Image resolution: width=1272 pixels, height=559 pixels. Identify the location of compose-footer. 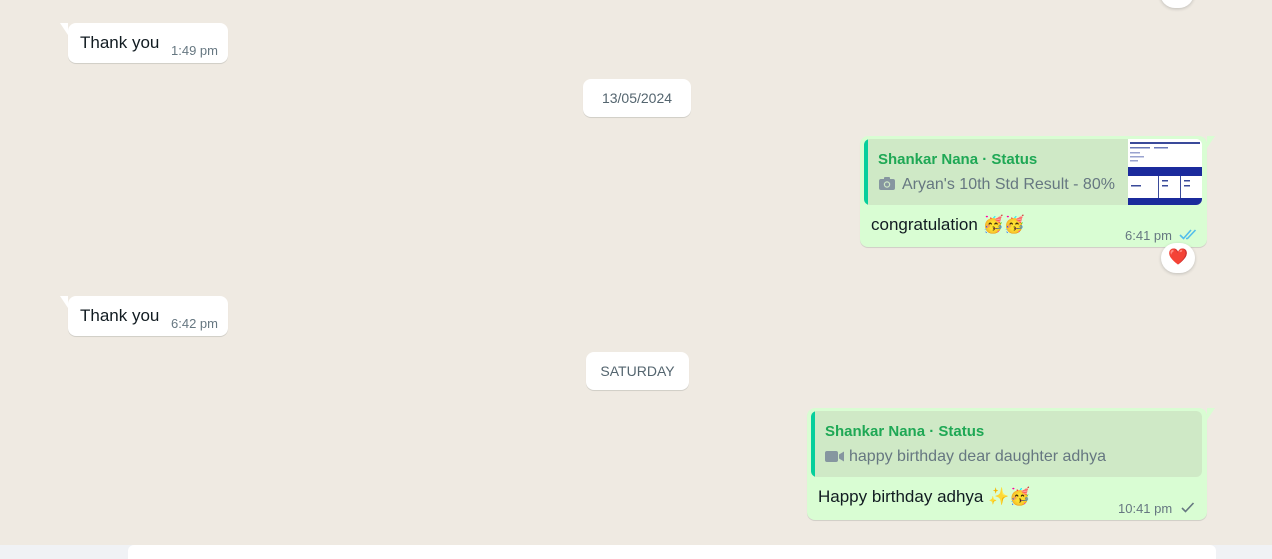
(636, 552).